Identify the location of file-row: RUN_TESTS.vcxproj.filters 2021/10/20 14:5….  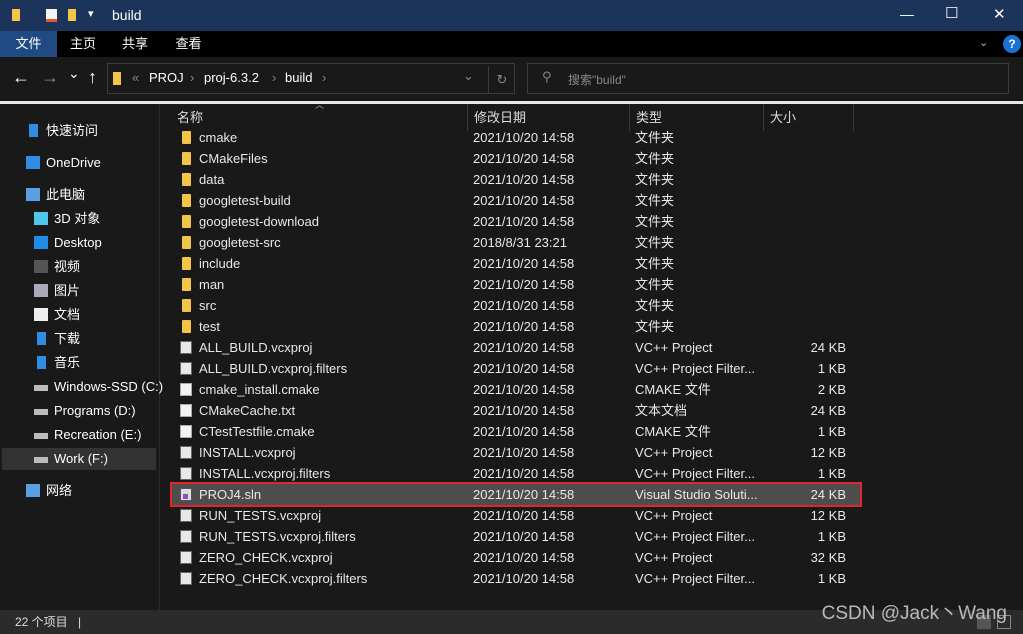
(515, 536).